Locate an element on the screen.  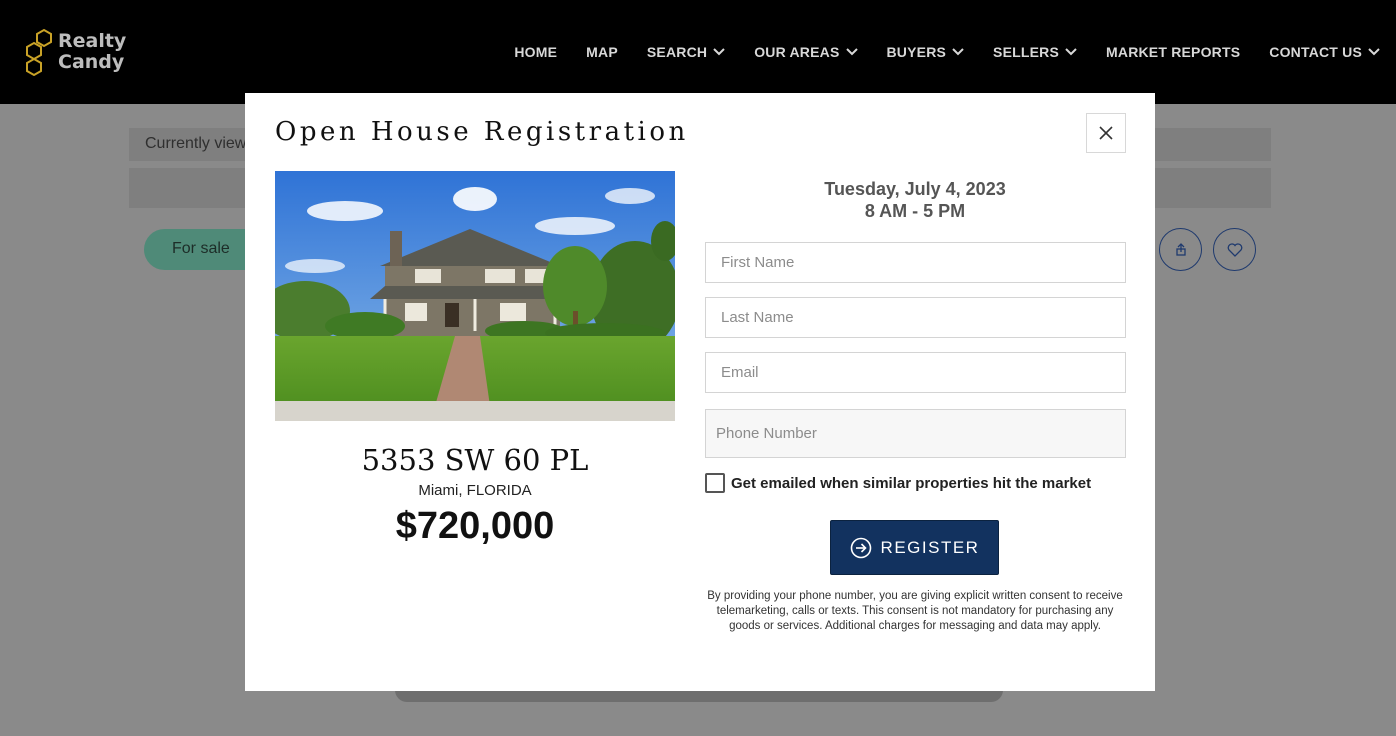
email-field-wrap is located at coordinates (915, 372).